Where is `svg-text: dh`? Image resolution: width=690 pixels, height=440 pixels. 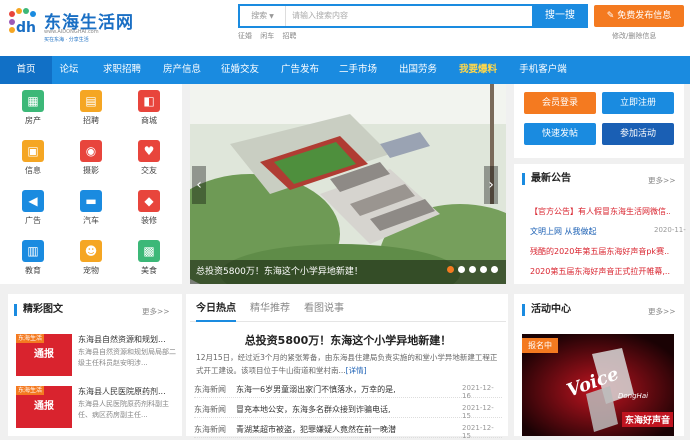 svg-text: dh is located at coordinates (26, 28).